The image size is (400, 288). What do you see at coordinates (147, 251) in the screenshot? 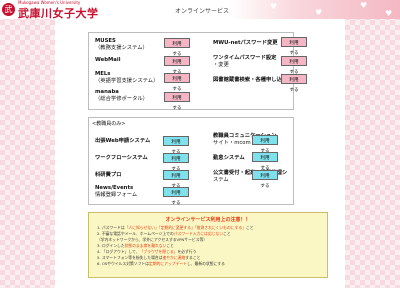
I see `notice-line: 4. 「ログアウト」して、「ブラウザを閉じる」を必ず行う` at bounding box center [147, 251].